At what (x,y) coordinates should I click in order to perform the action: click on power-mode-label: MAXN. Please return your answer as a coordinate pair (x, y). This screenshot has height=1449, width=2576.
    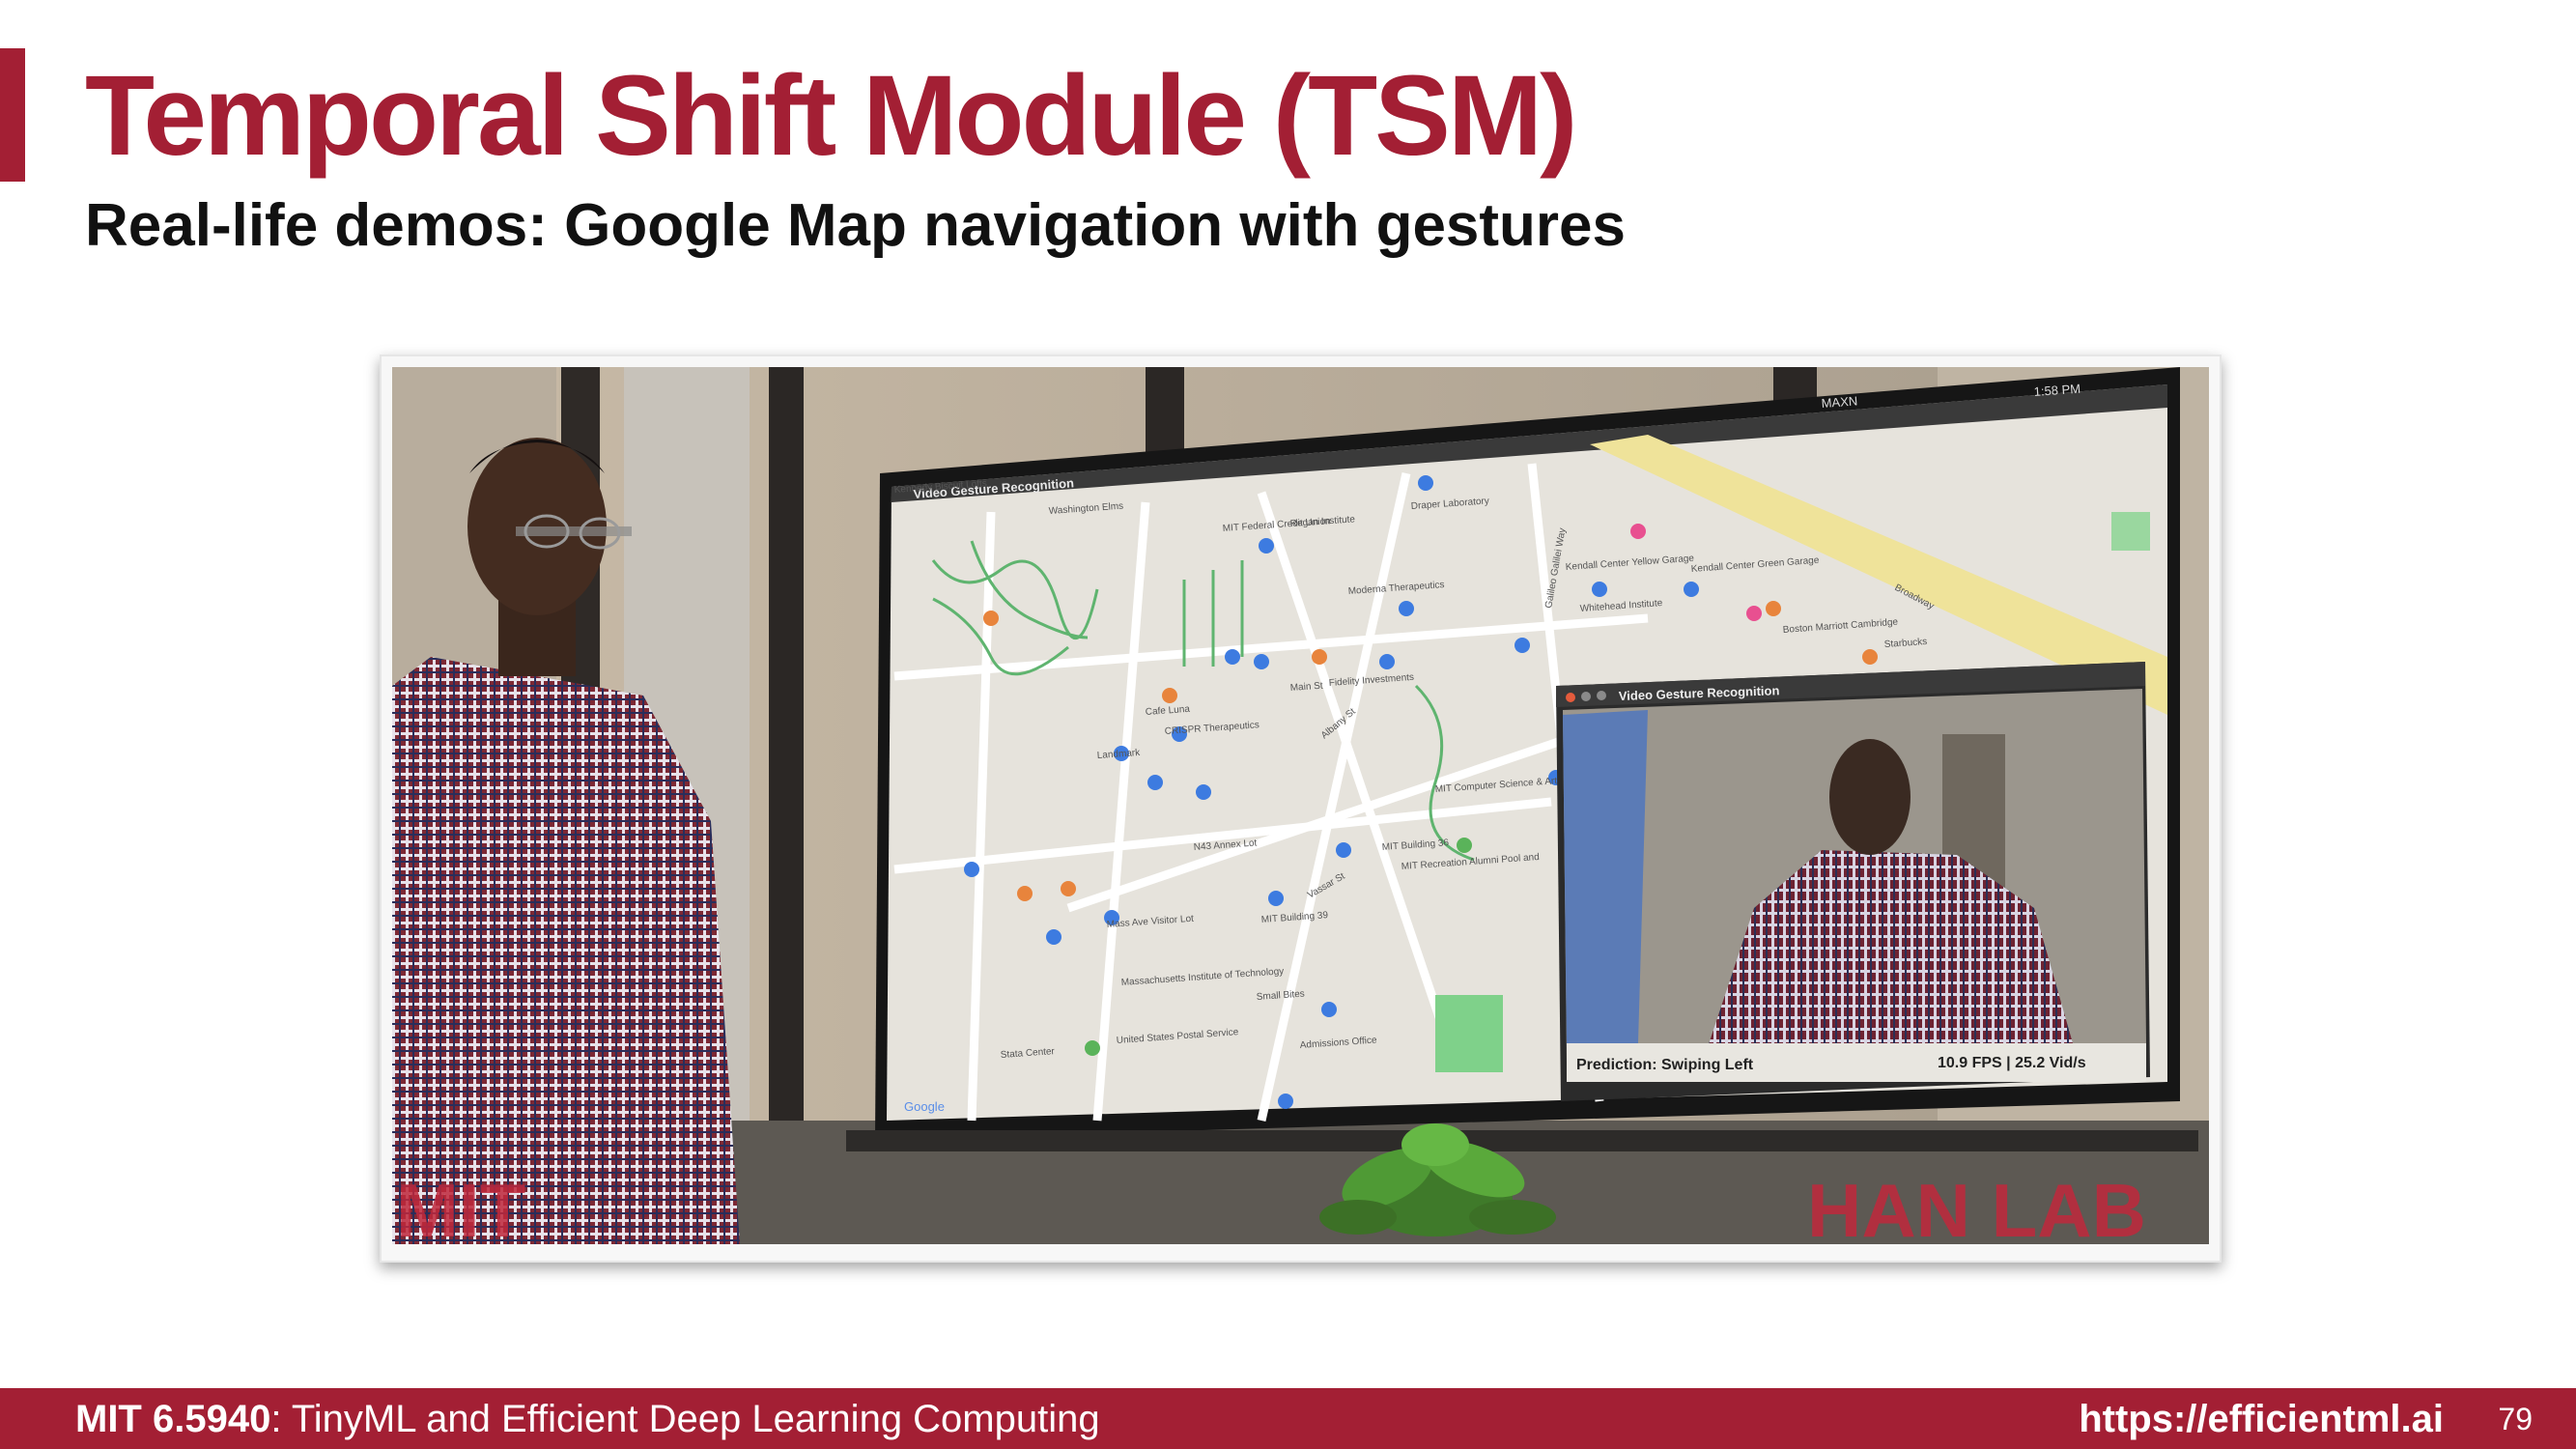
    Looking at the image, I should click on (1839, 402).